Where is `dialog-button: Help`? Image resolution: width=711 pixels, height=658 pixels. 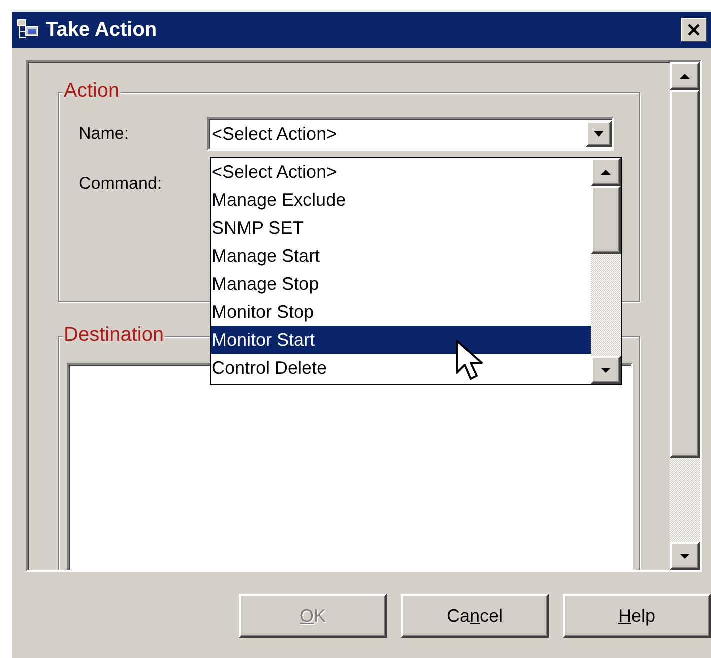
dialog-button: Help is located at coordinates (637, 616).